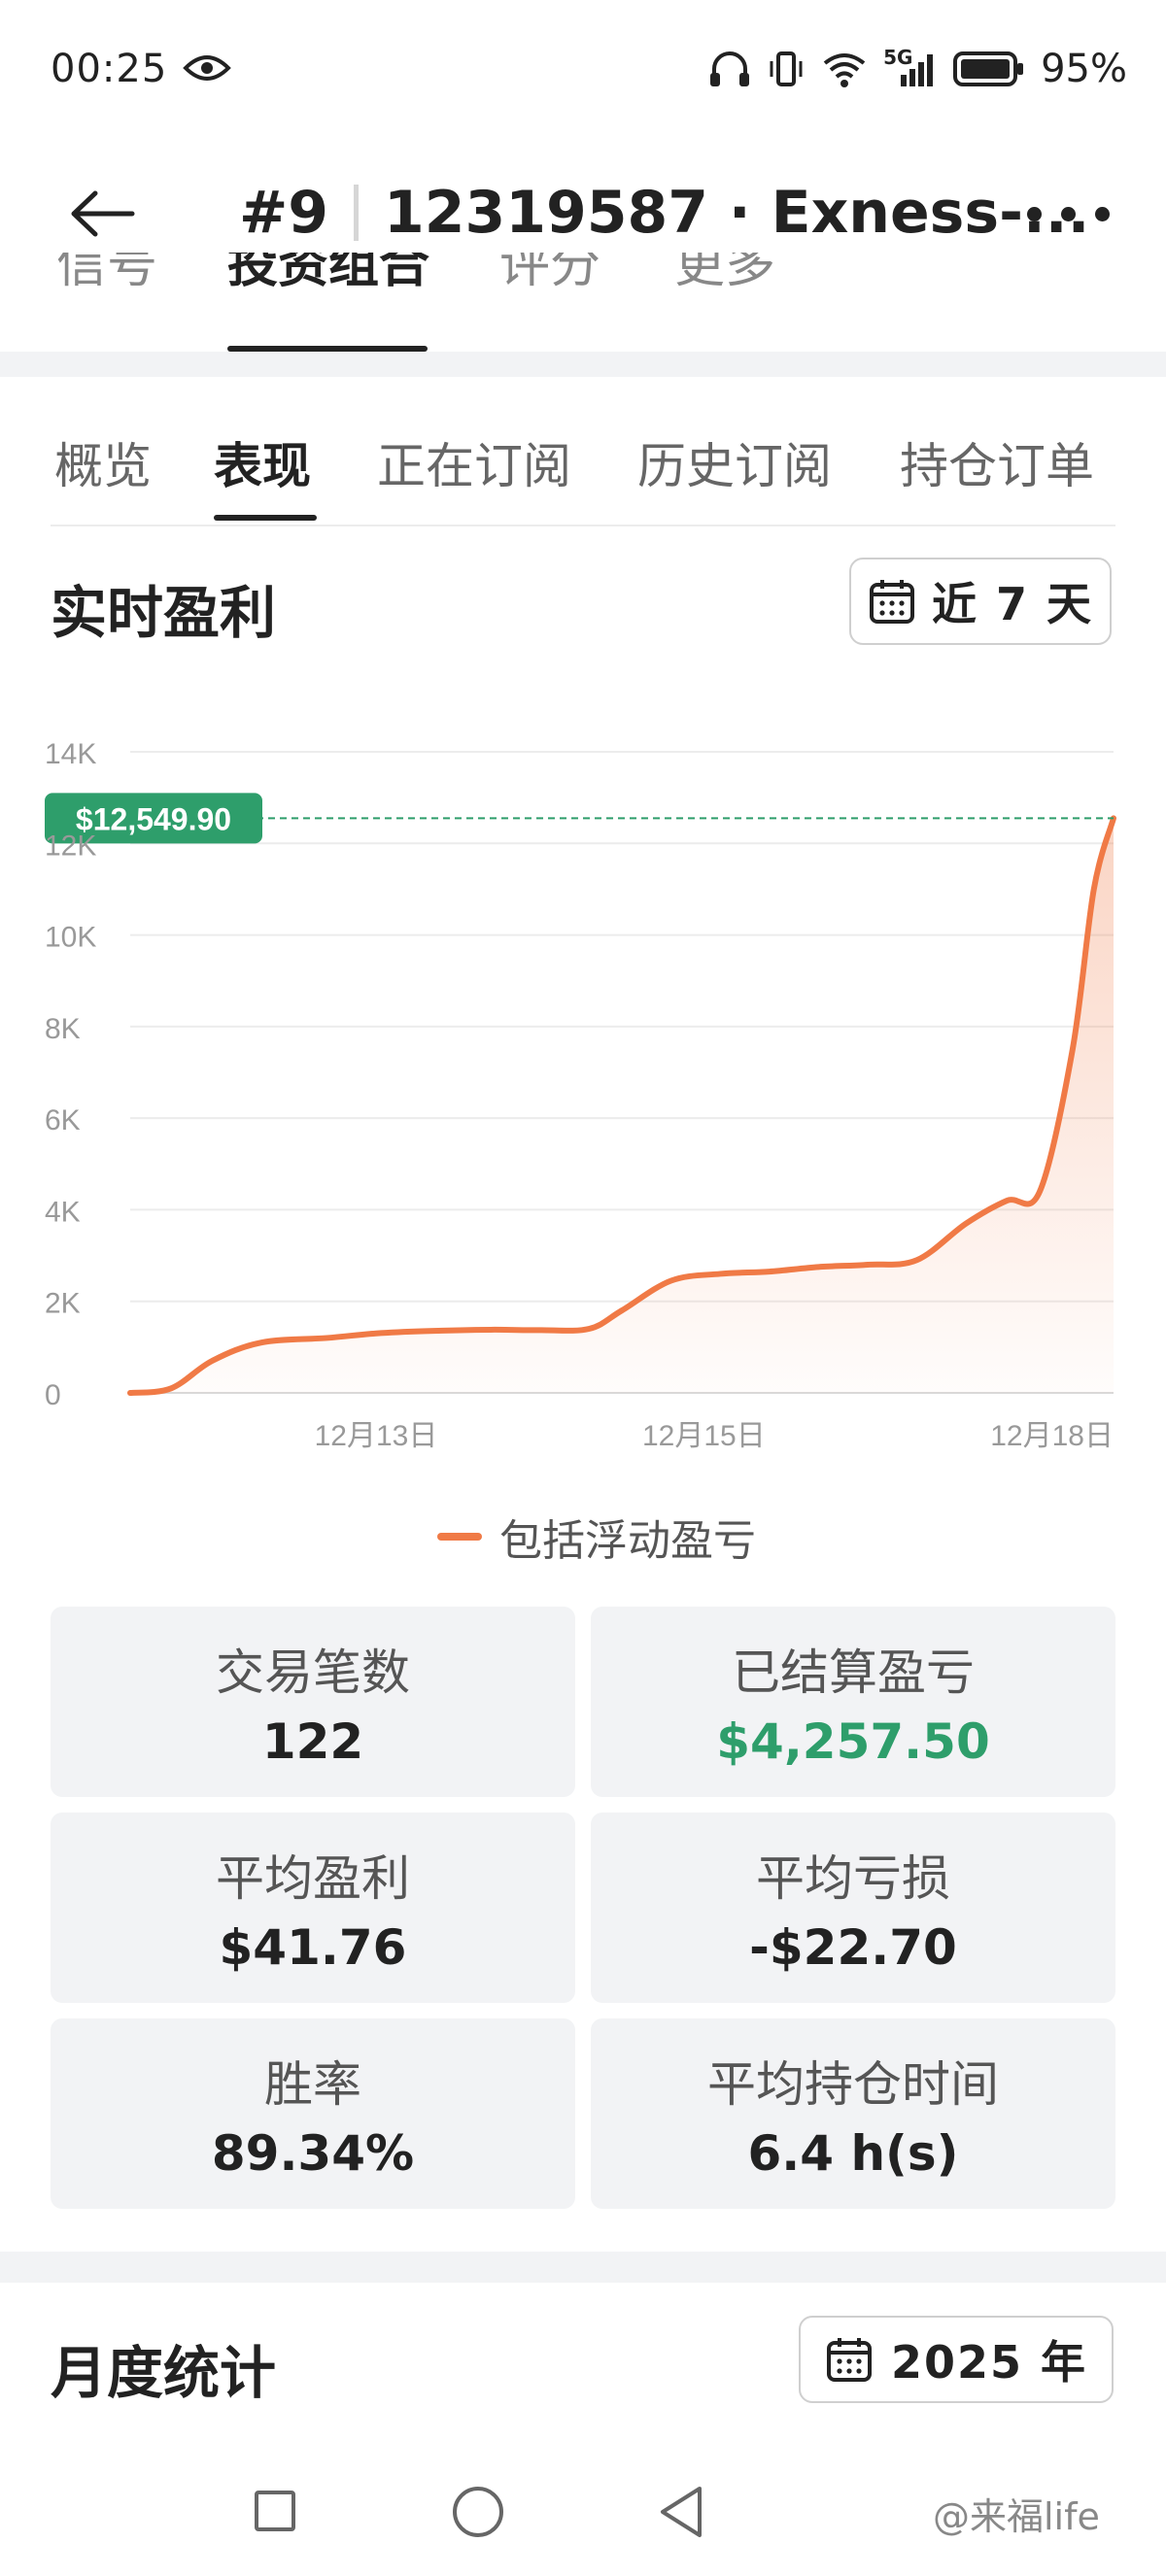 Image resolution: width=1166 pixels, height=2576 pixels. Describe the element at coordinates (63, 1304) in the screenshot. I see `y-tick-label: 2K` at that location.